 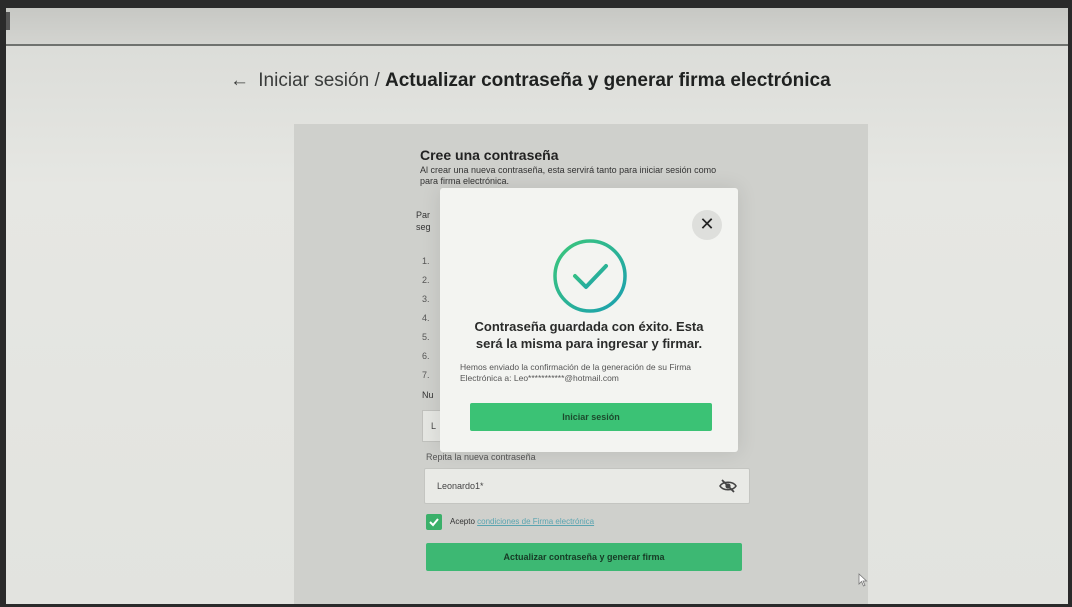 I want to click on rule-item: 5., so click(x=426, y=337).